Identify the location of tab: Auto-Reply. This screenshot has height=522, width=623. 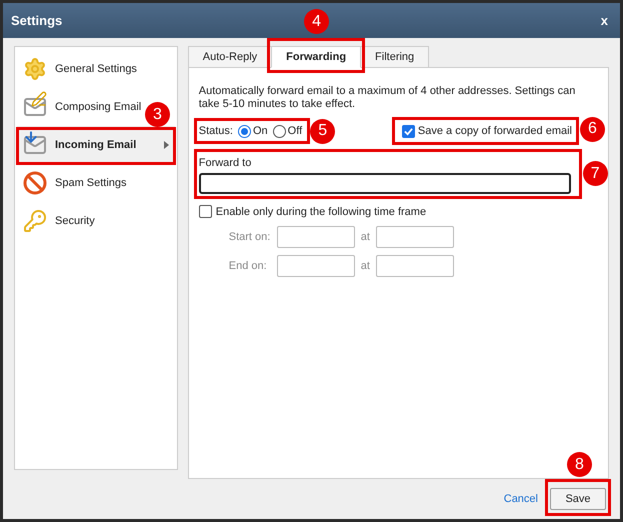
(230, 57).